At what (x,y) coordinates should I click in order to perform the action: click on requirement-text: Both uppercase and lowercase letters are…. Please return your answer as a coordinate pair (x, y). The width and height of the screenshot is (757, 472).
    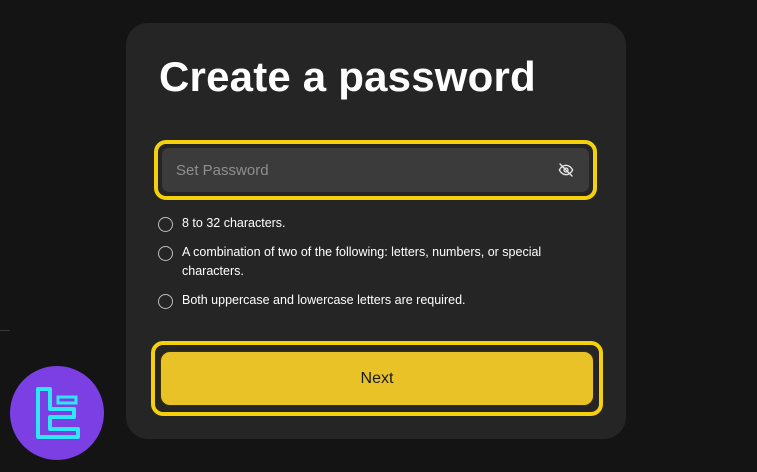
    Looking at the image, I should click on (324, 300).